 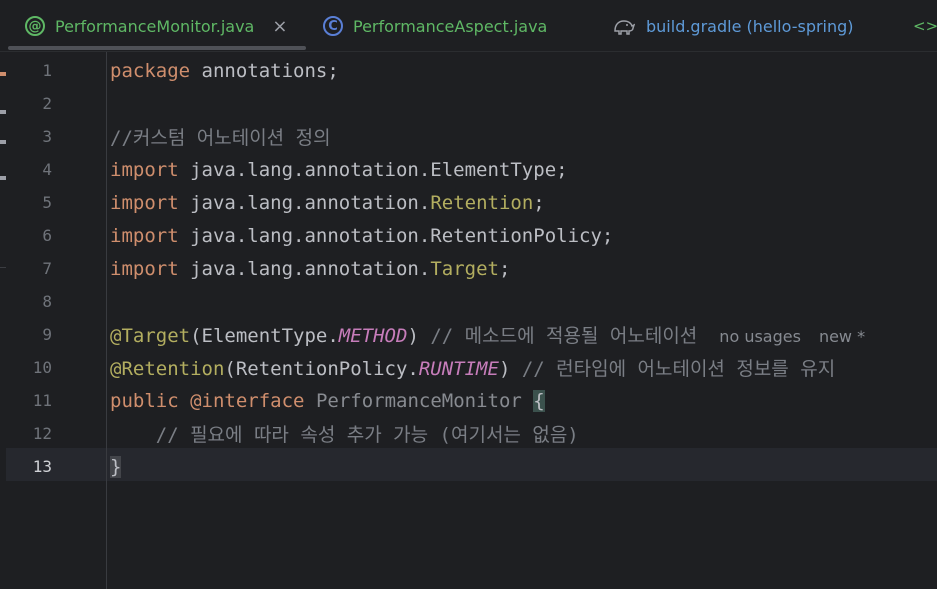 What do you see at coordinates (396, 235) in the screenshot?
I see `import-path: java.lang.annotation.RetentionPolicy;` at bounding box center [396, 235].